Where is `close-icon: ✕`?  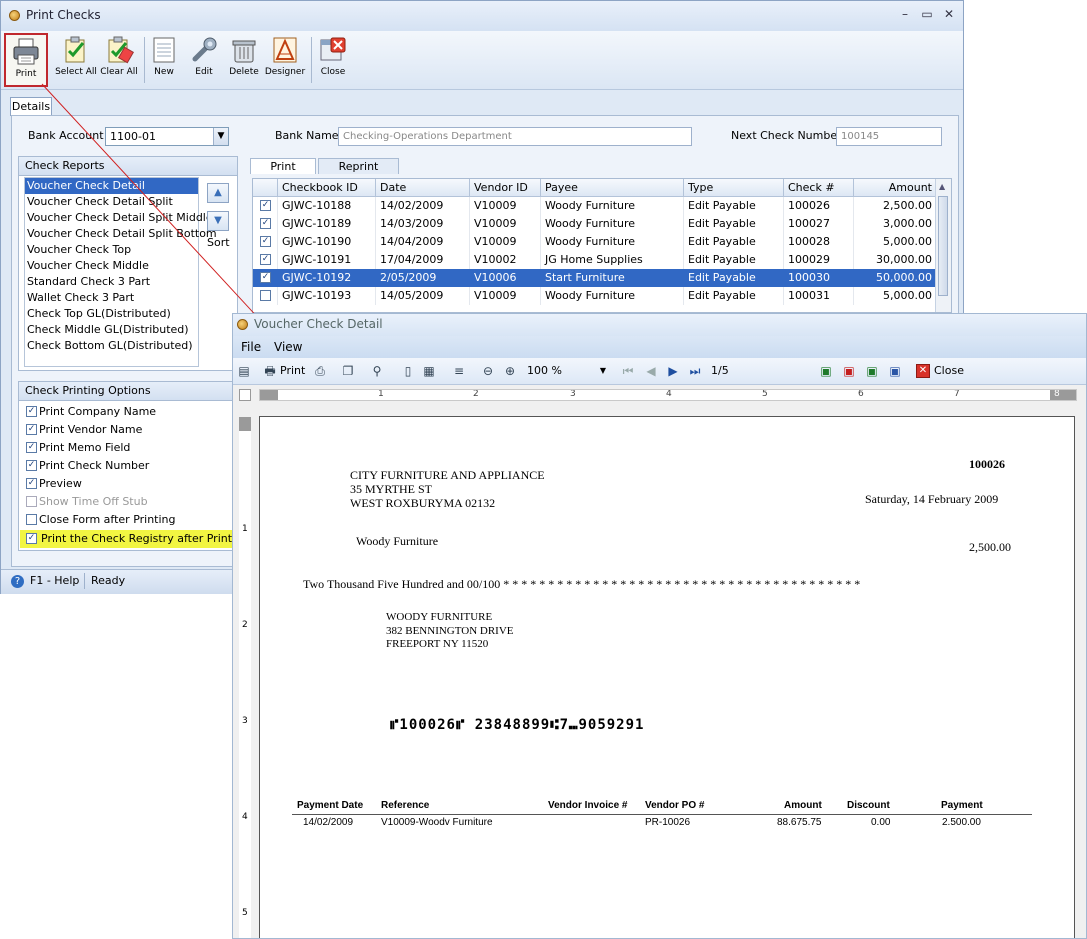
close-icon: ✕ is located at coordinates (923, 371).